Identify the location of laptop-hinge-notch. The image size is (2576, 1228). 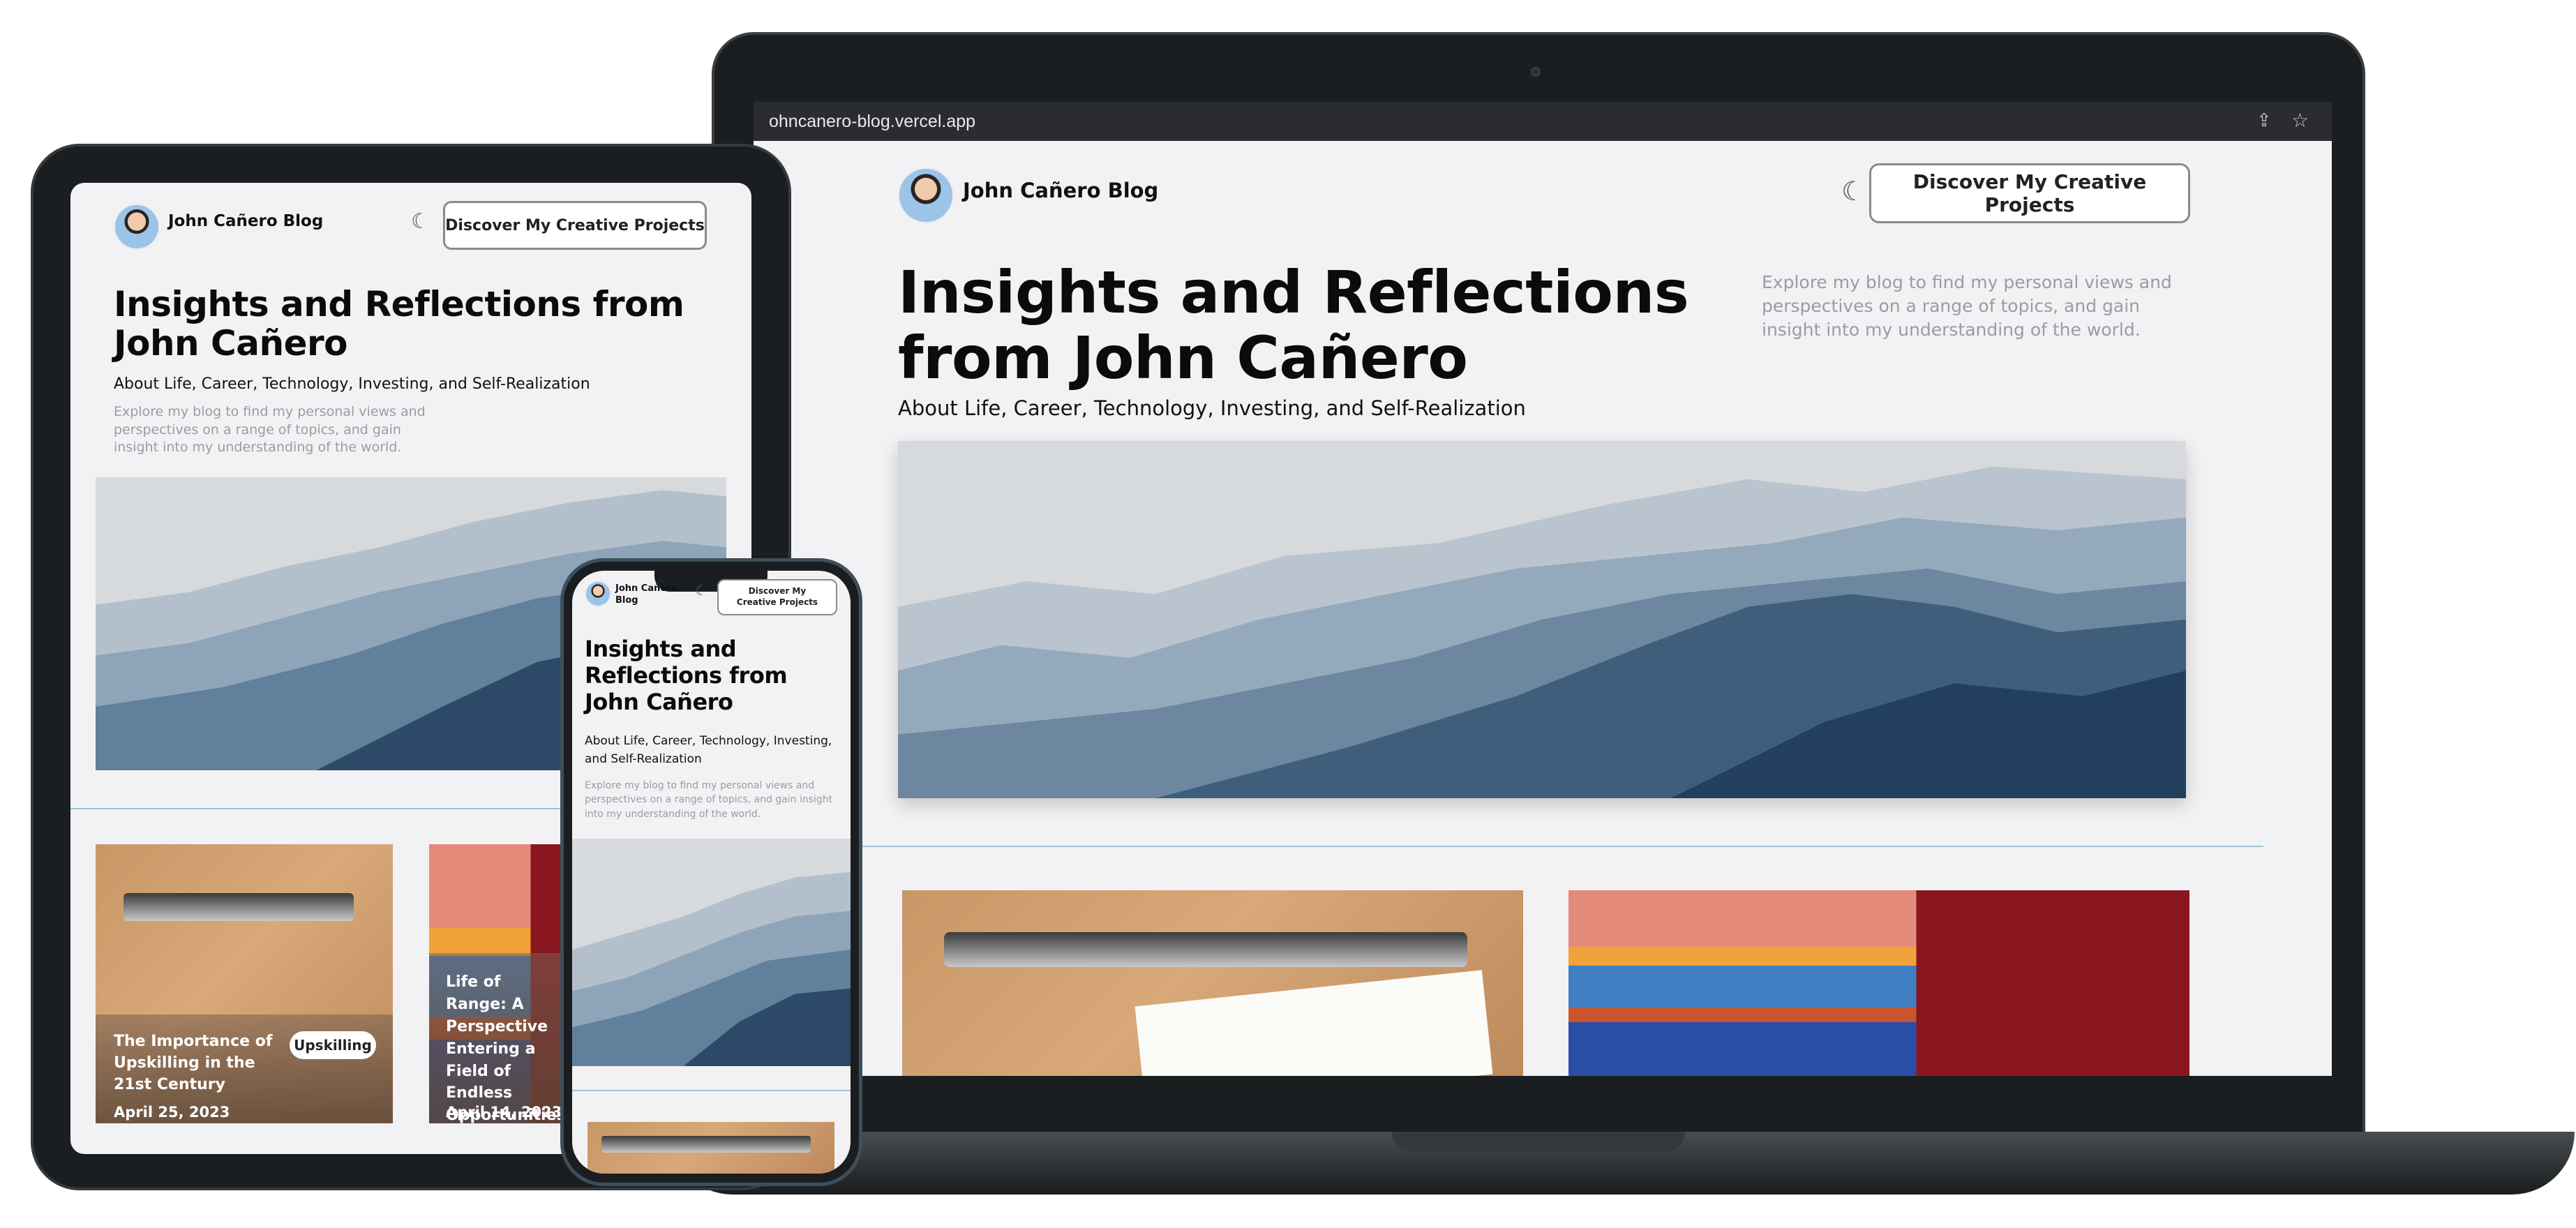
(1538, 1142).